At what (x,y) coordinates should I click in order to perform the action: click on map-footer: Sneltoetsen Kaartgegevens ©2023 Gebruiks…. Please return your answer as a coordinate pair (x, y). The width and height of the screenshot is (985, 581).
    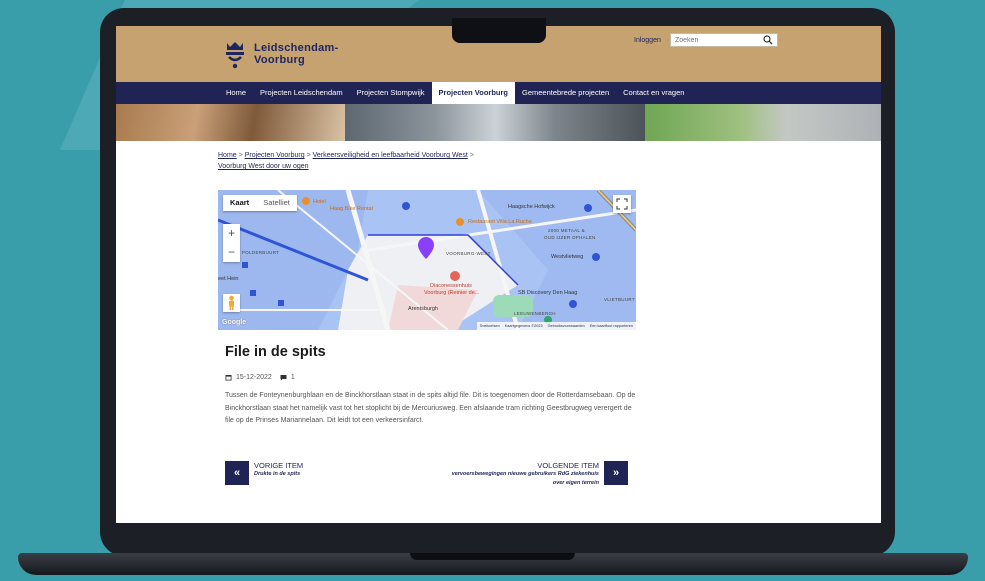
    Looking at the image, I should click on (556, 326).